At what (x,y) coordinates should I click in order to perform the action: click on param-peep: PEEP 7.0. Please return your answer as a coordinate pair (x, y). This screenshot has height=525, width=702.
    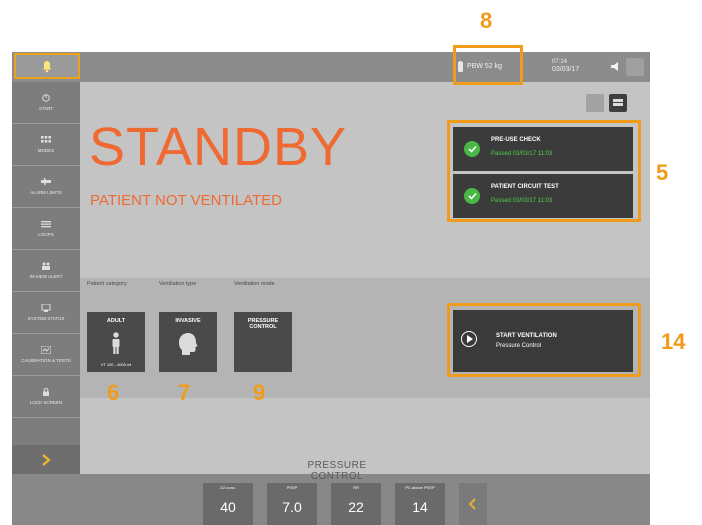
    Looking at the image, I should click on (292, 504).